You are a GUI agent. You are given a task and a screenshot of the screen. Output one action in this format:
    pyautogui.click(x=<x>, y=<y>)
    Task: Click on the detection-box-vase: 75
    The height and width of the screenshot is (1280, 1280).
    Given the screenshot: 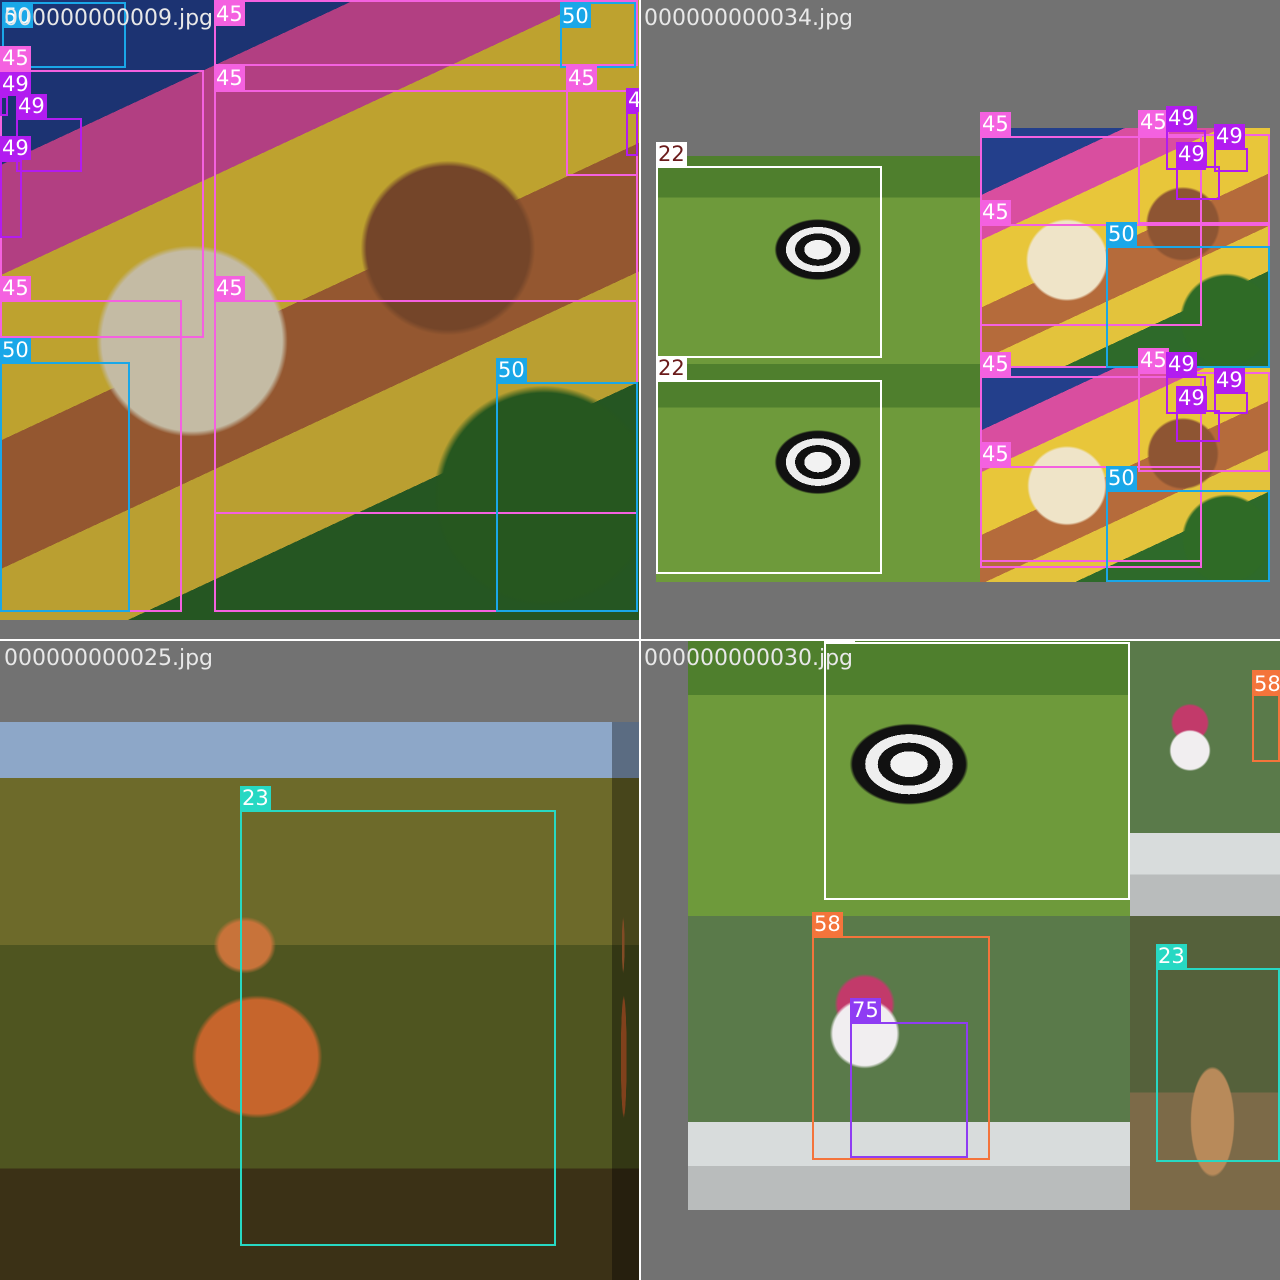 What is the action you would take?
    pyautogui.click(x=909, y=1078)
    